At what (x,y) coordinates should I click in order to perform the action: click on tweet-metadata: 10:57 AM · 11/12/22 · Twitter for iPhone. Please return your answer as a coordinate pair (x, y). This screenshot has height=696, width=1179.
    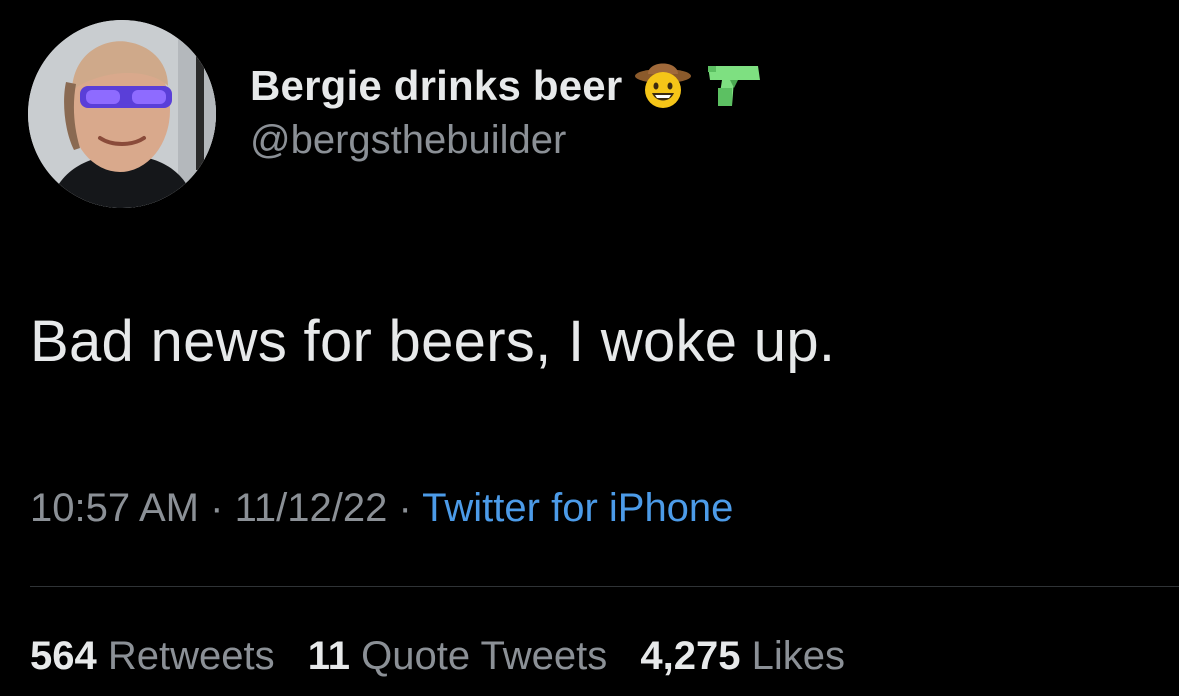
    Looking at the image, I should click on (381, 508).